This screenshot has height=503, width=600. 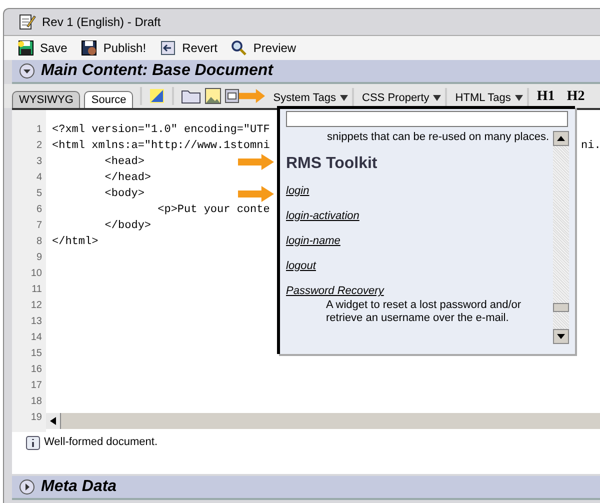 What do you see at coordinates (157, 96) in the screenshot?
I see `highlighter-icon` at bounding box center [157, 96].